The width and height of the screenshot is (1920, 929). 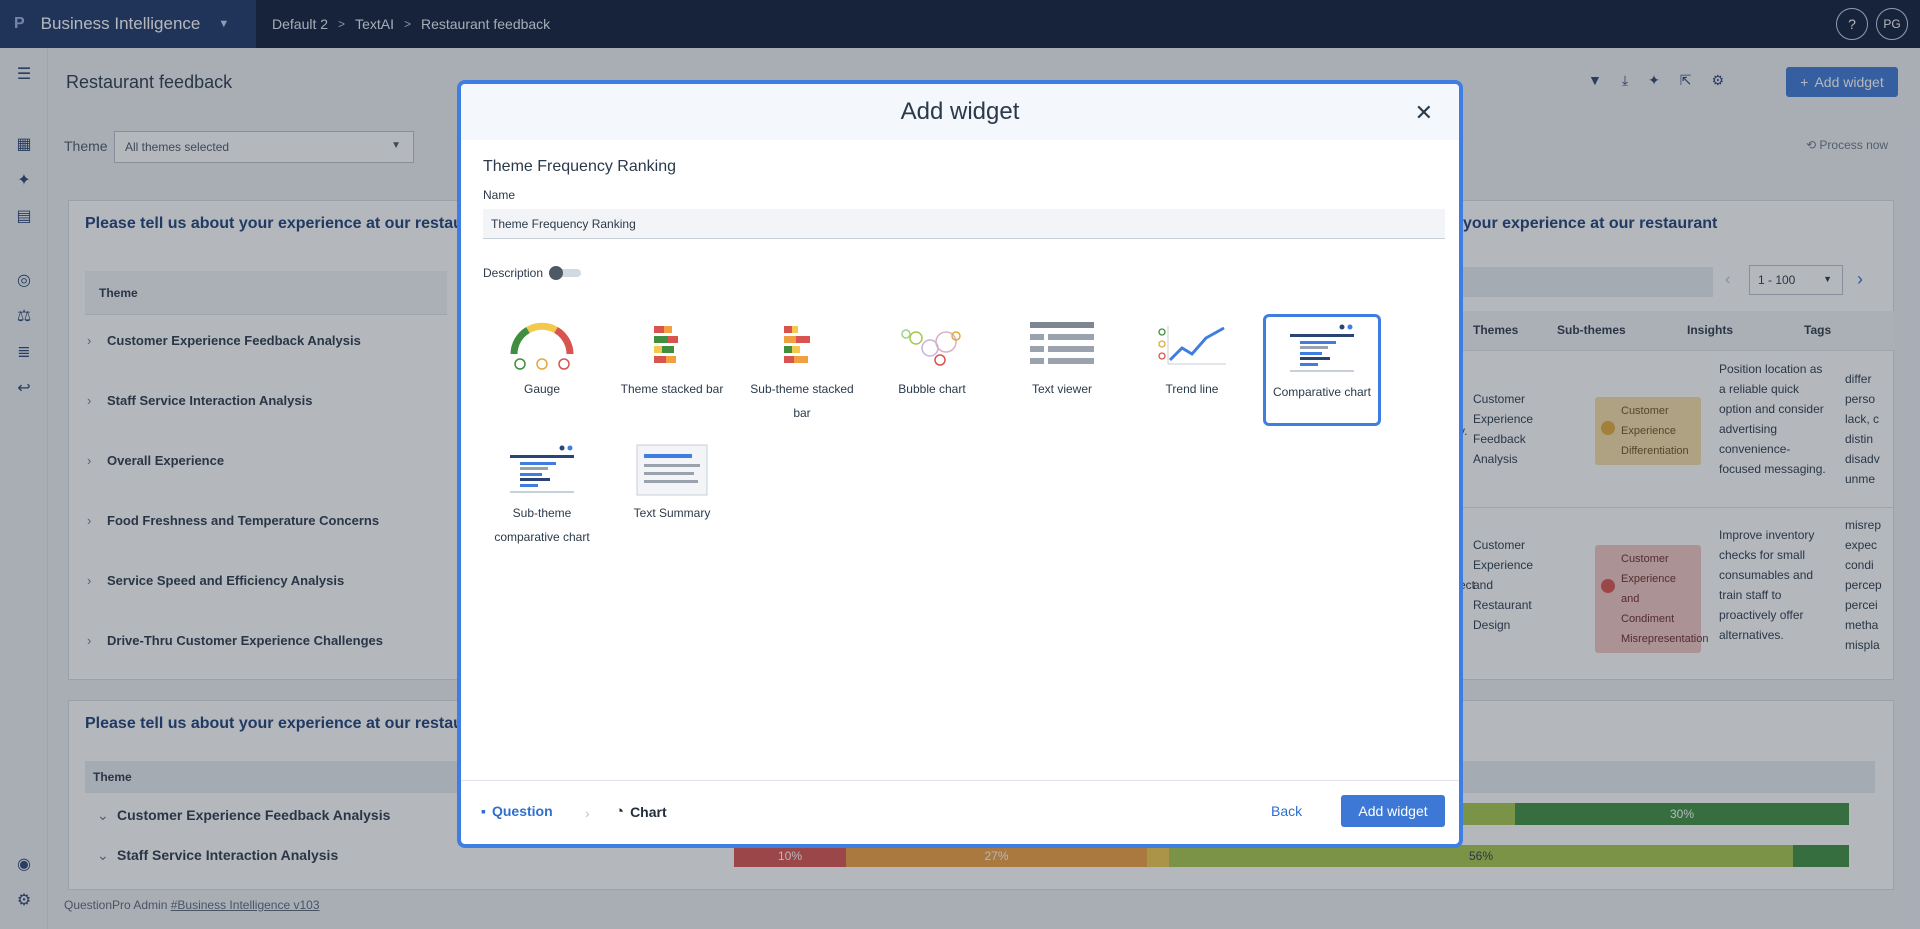 I want to click on widget-heading: Theme Frequency Ranking, so click(x=579, y=166).